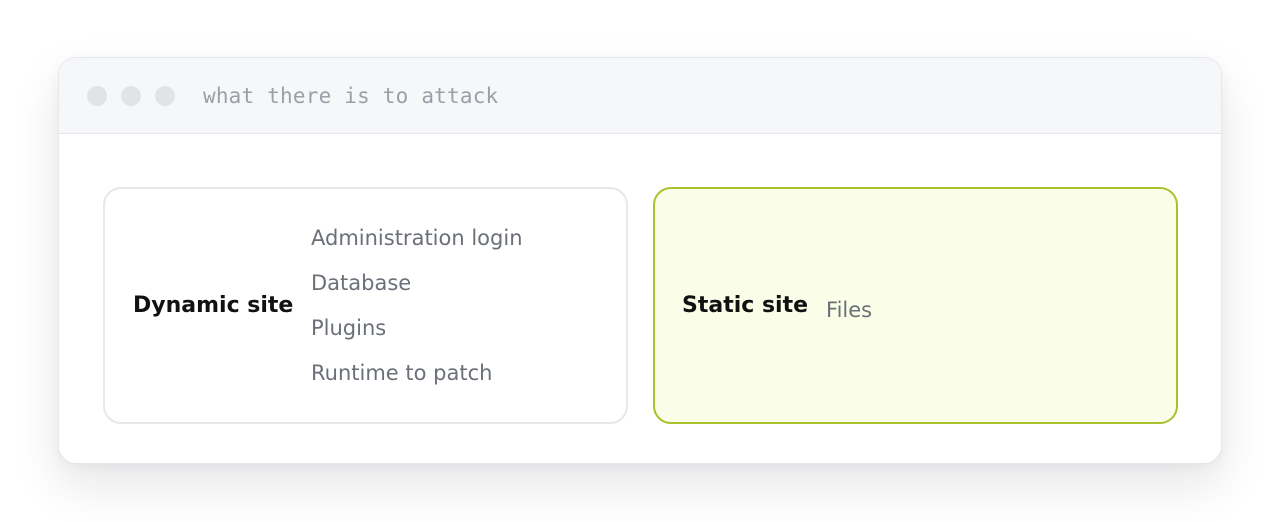 The image size is (1280, 522). What do you see at coordinates (351, 95) in the screenshot?
I see `window-title: what there is to attack` at bounding box center [351, 95].